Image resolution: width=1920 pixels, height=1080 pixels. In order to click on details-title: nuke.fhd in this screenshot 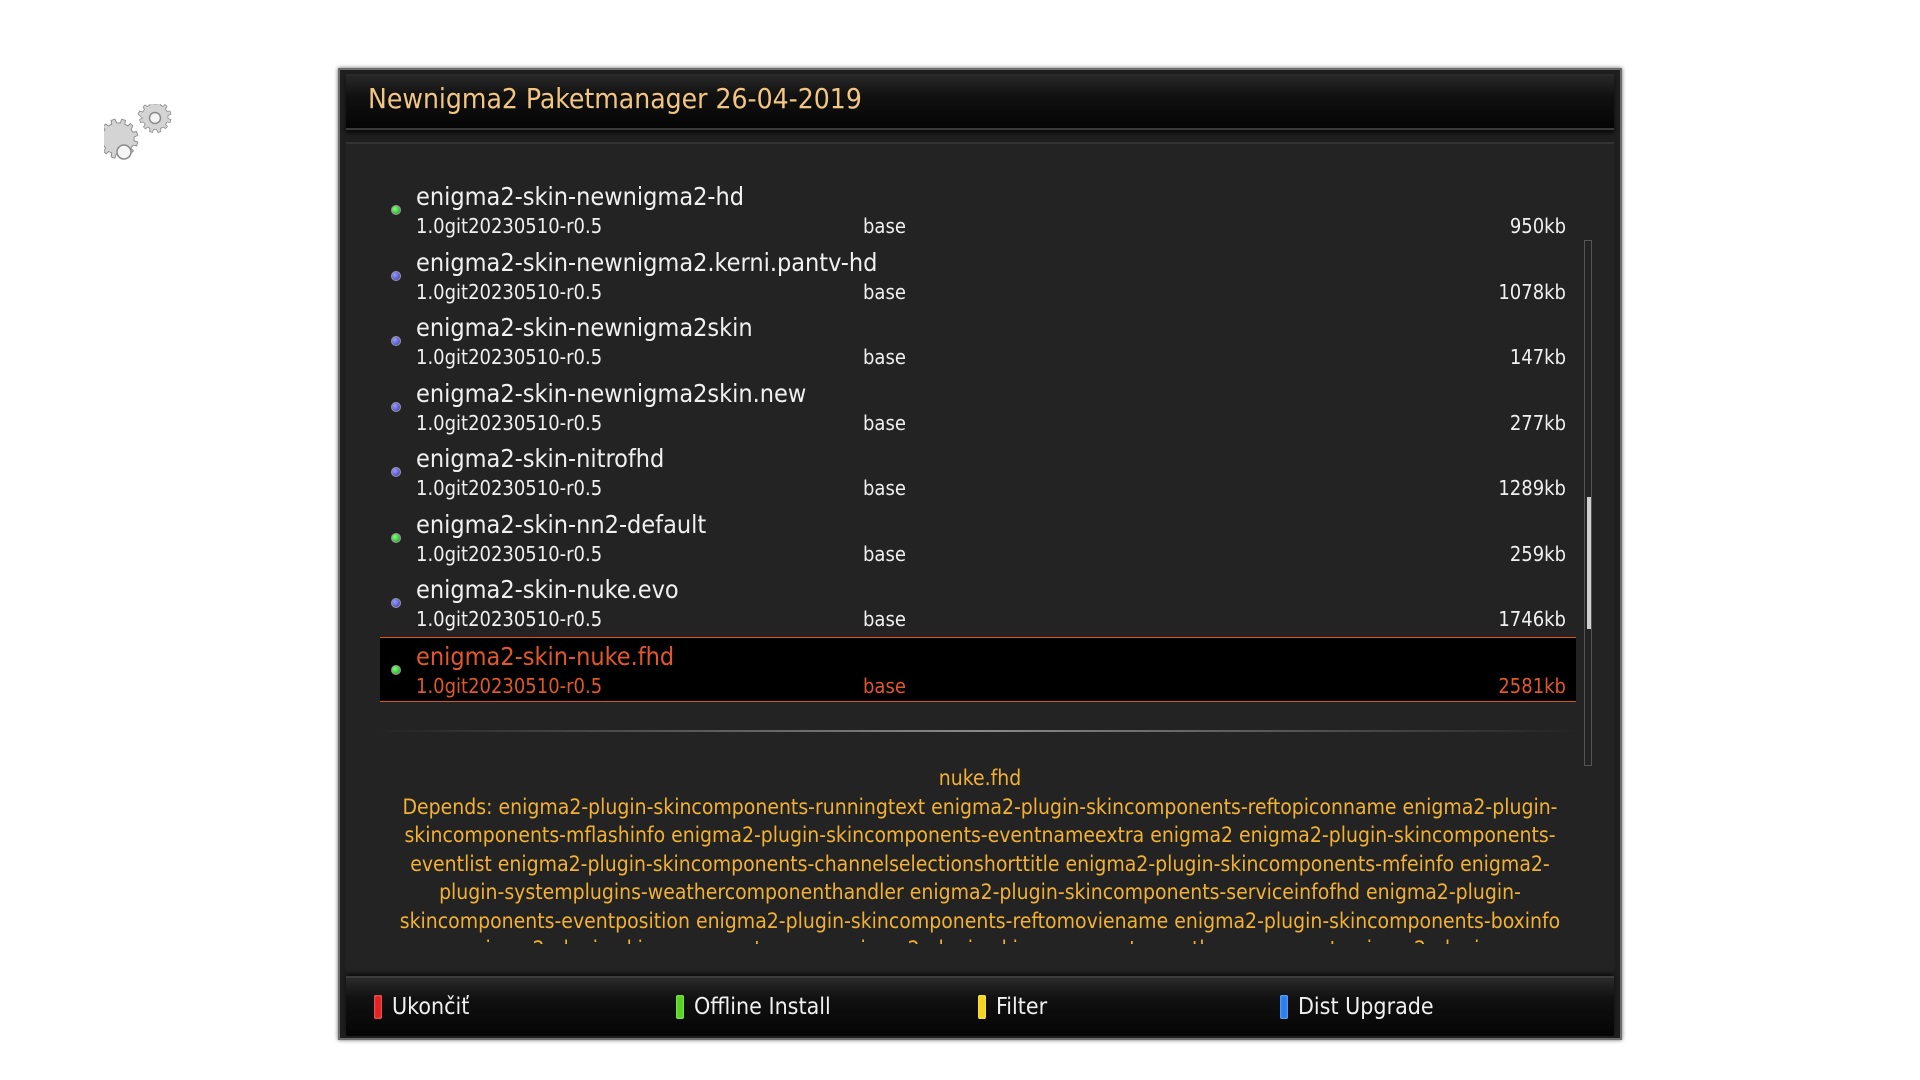, I will do `click(980, 778)`.